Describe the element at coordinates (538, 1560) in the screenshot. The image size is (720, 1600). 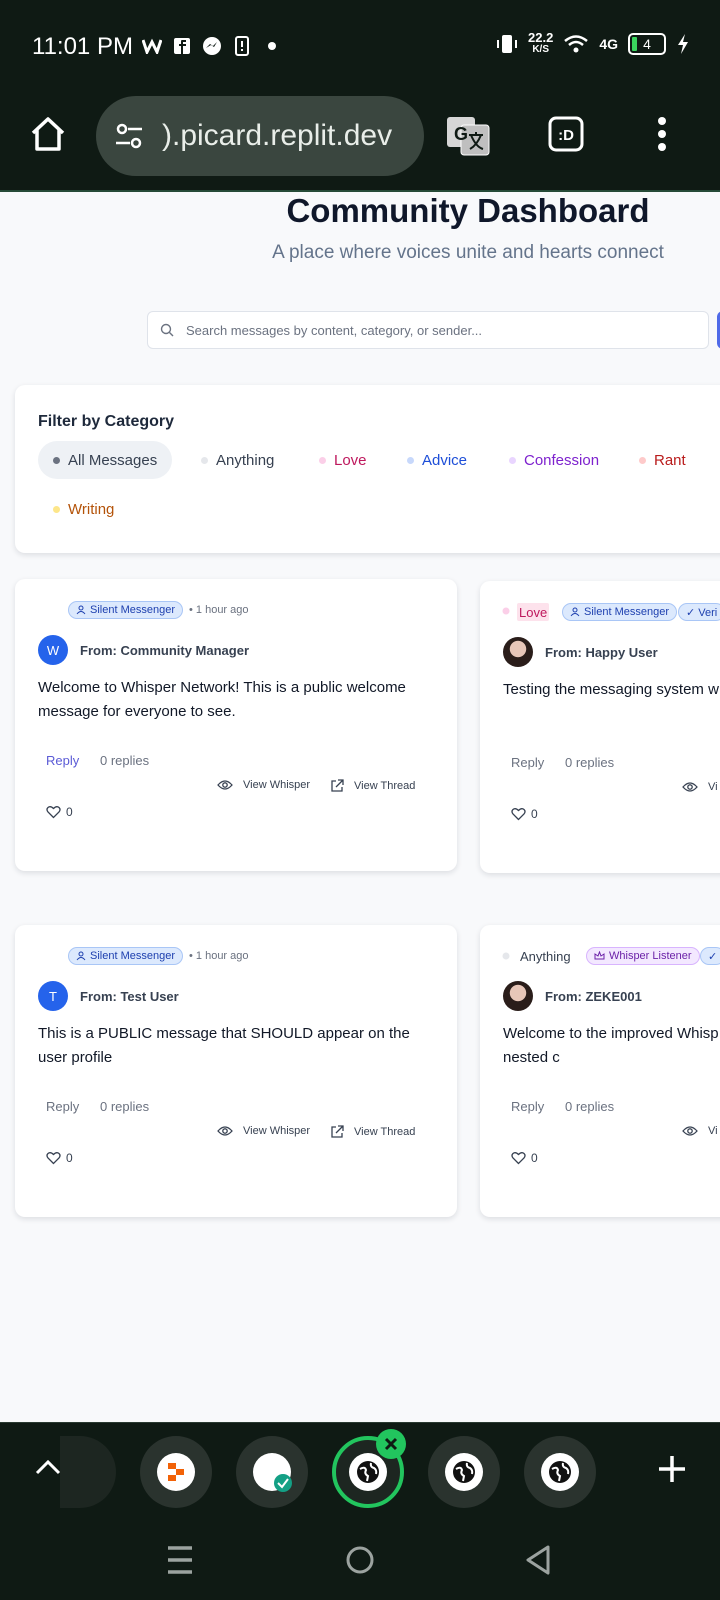
I see `back-icon` at that location.